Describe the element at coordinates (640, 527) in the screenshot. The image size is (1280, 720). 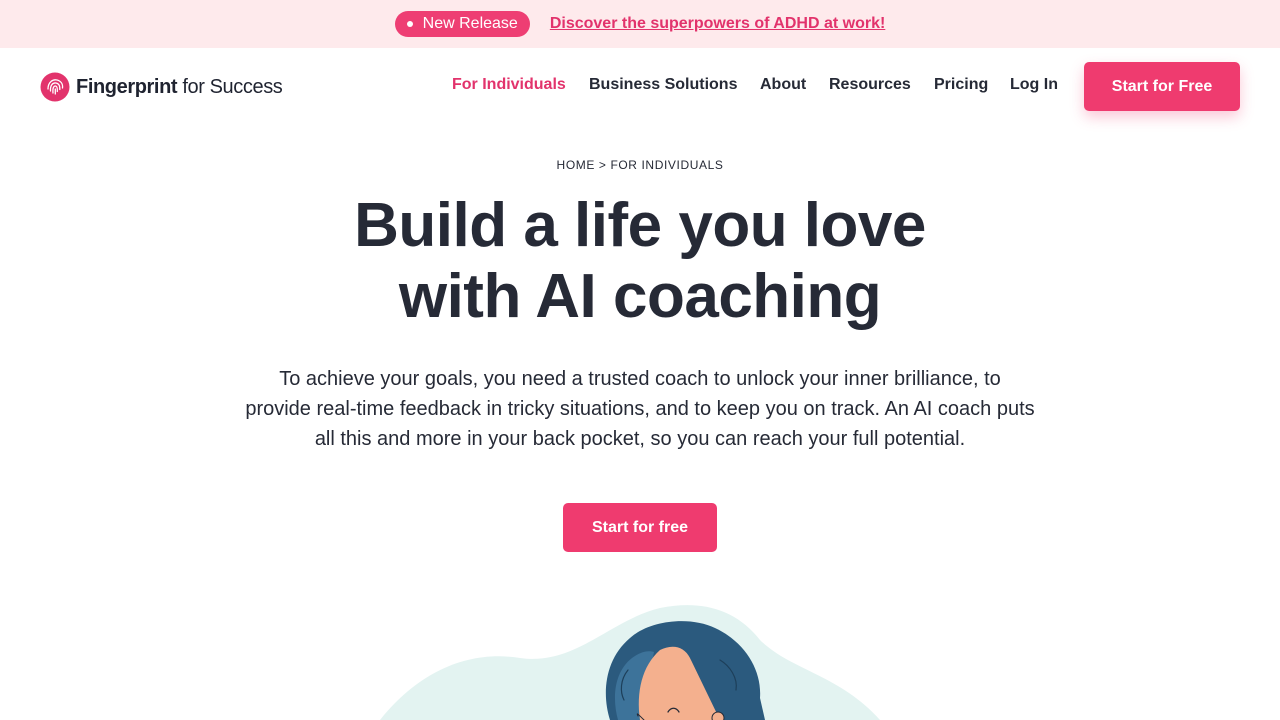
I see `start-for-free-hero-button: Start for free` at that location.